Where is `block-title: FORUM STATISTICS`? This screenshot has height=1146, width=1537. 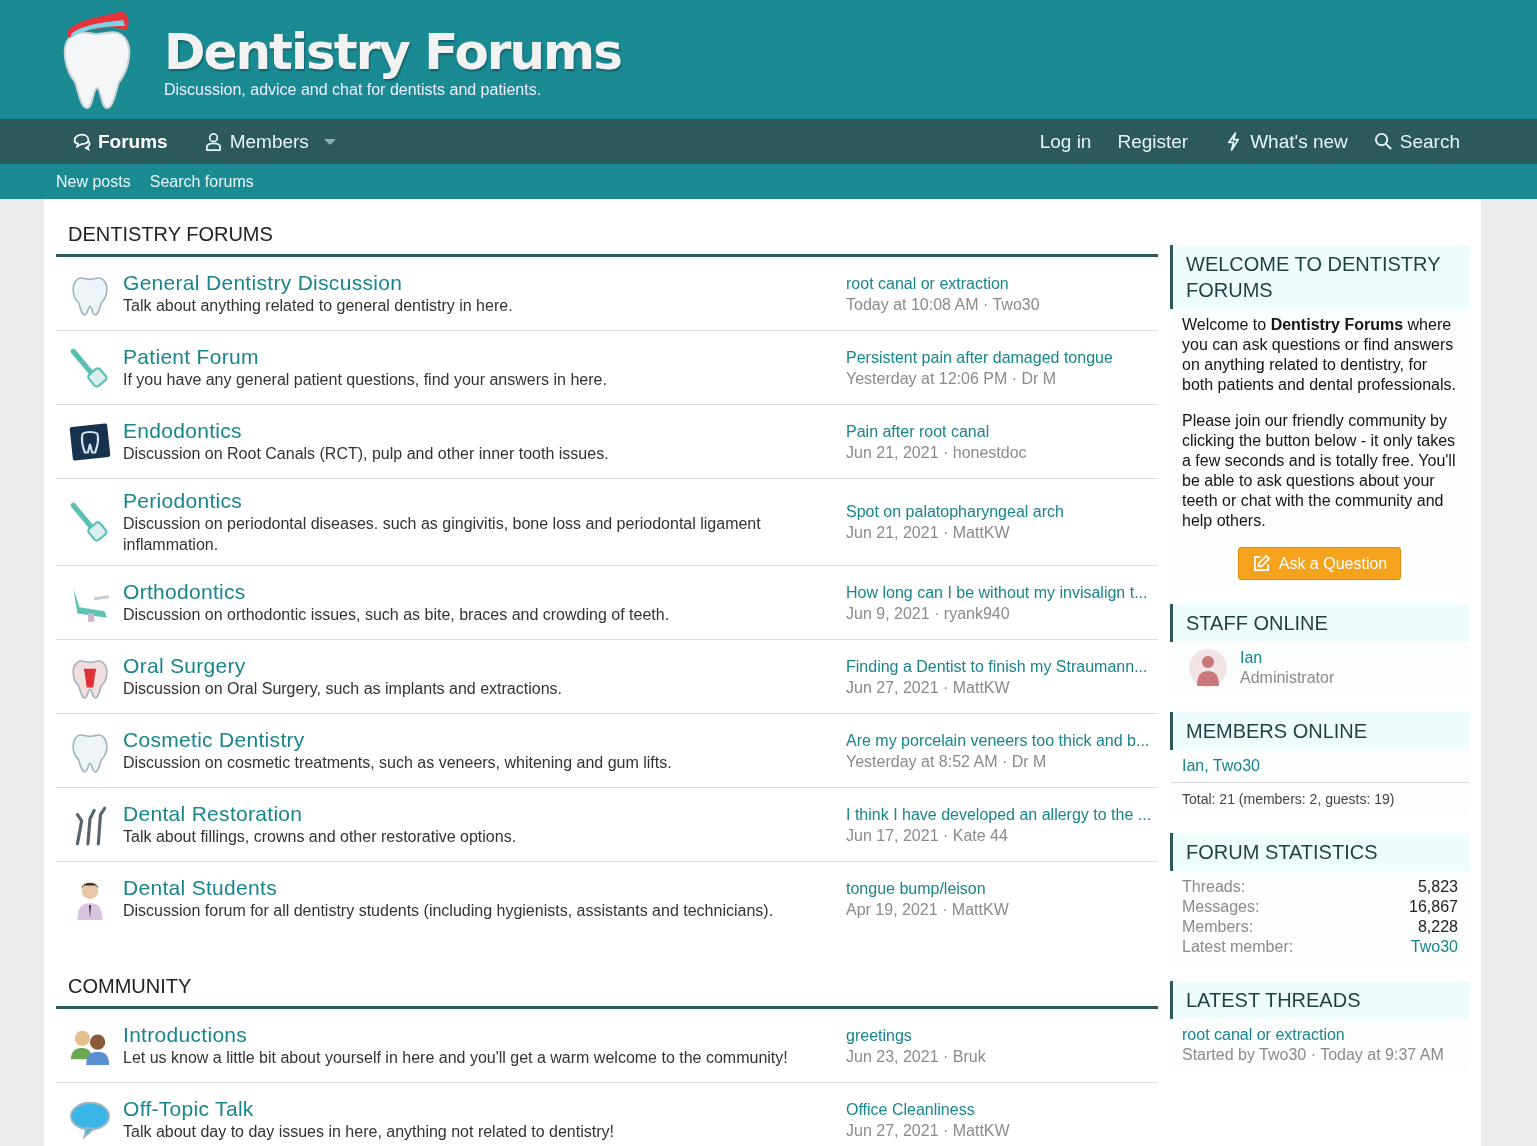
block-title: FORUM STATISTICS is located at coordinates (1319, 852).